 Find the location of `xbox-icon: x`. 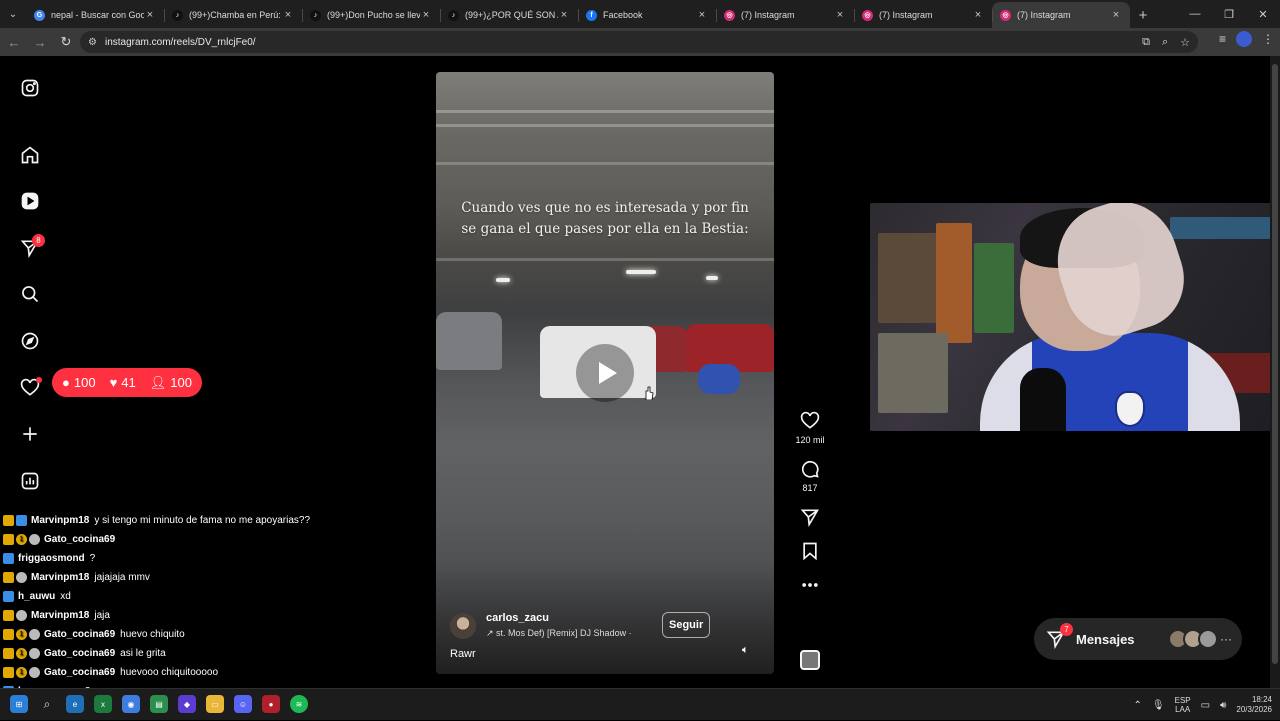

xbox-icon: x is located at coordinates (103, 704).